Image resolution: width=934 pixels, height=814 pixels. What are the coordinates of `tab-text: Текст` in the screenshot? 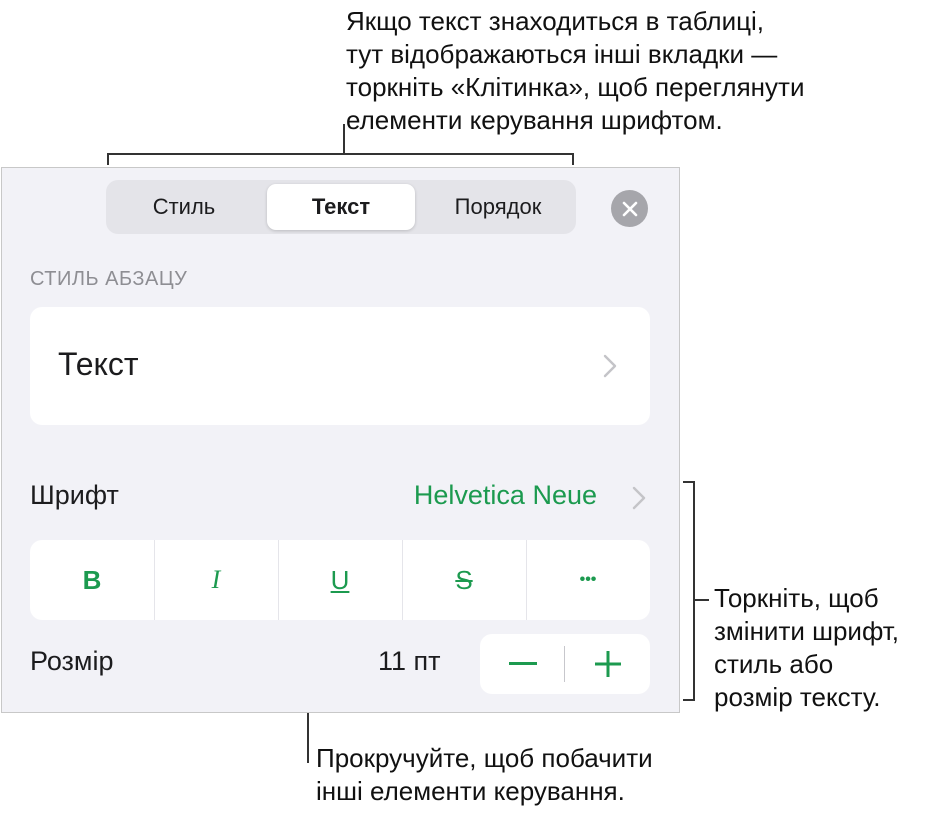 It's located at (341, 207).